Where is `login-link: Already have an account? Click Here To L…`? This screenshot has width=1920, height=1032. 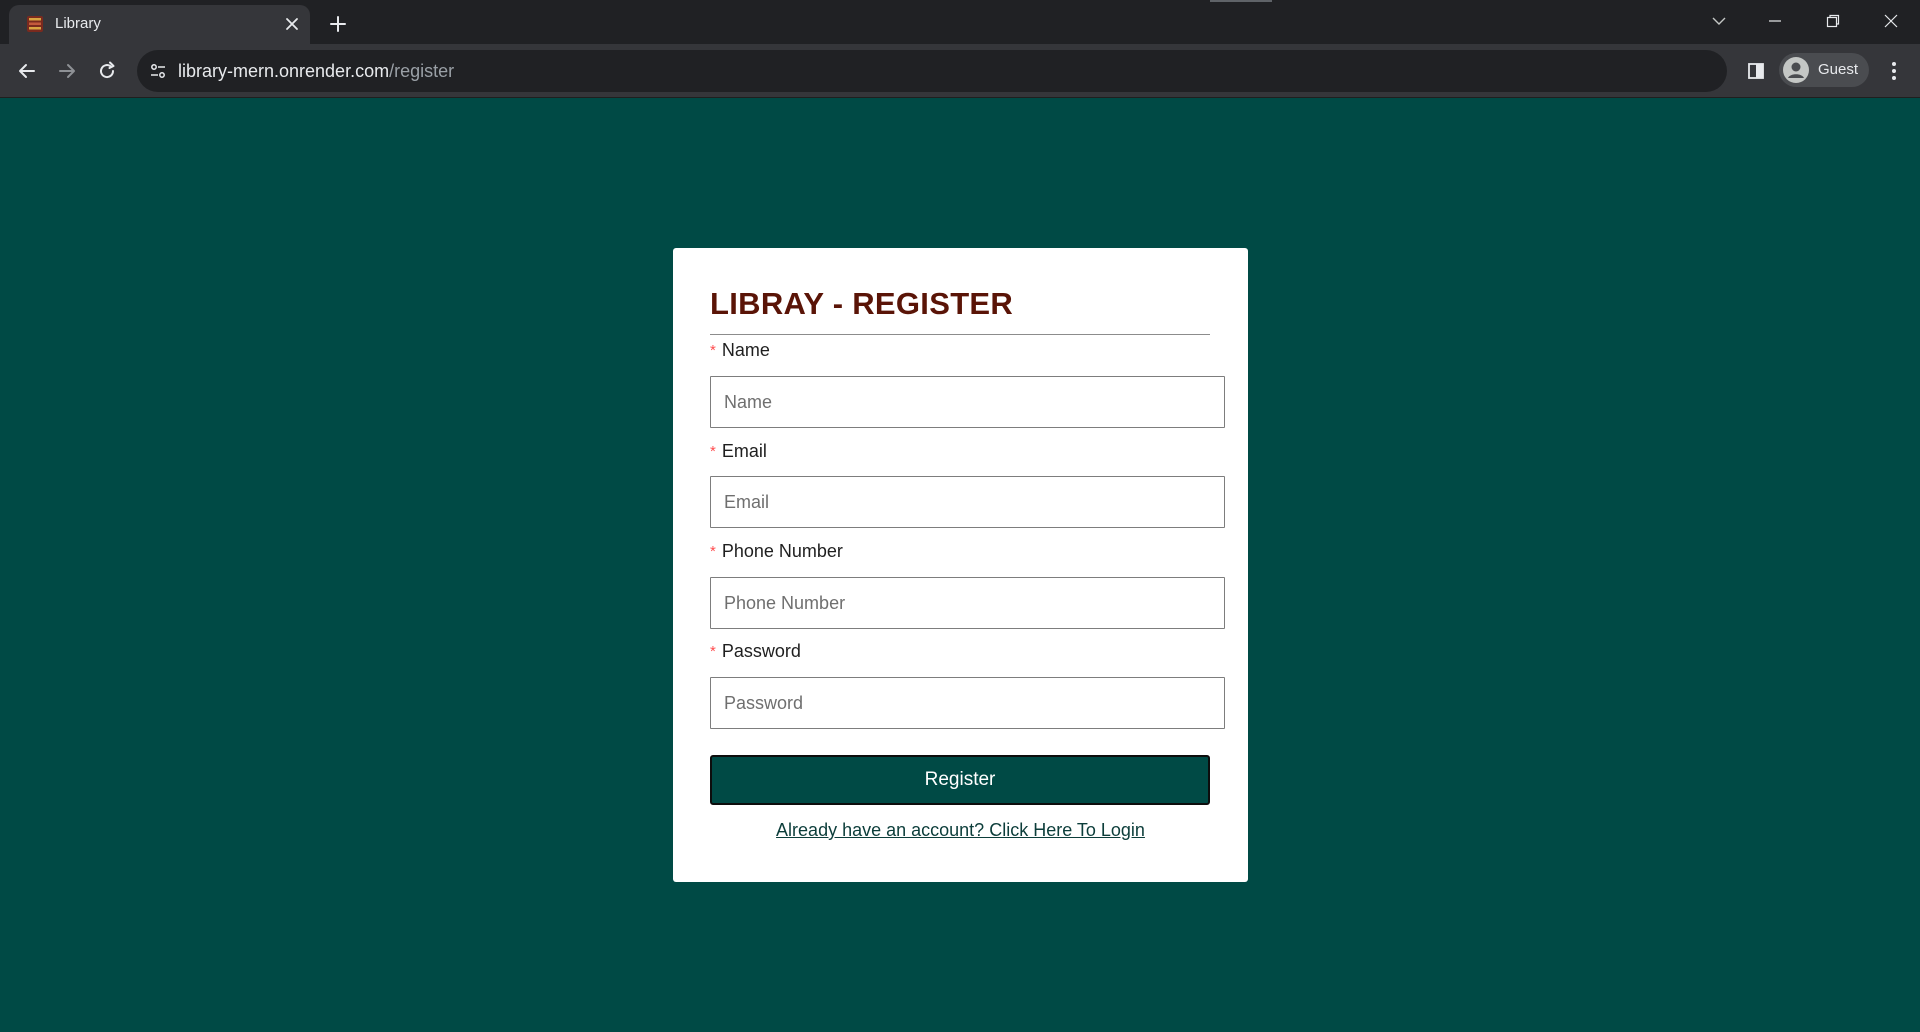 login-link: Already have an account? Click Here To L… is located at coordinates (960, 830).